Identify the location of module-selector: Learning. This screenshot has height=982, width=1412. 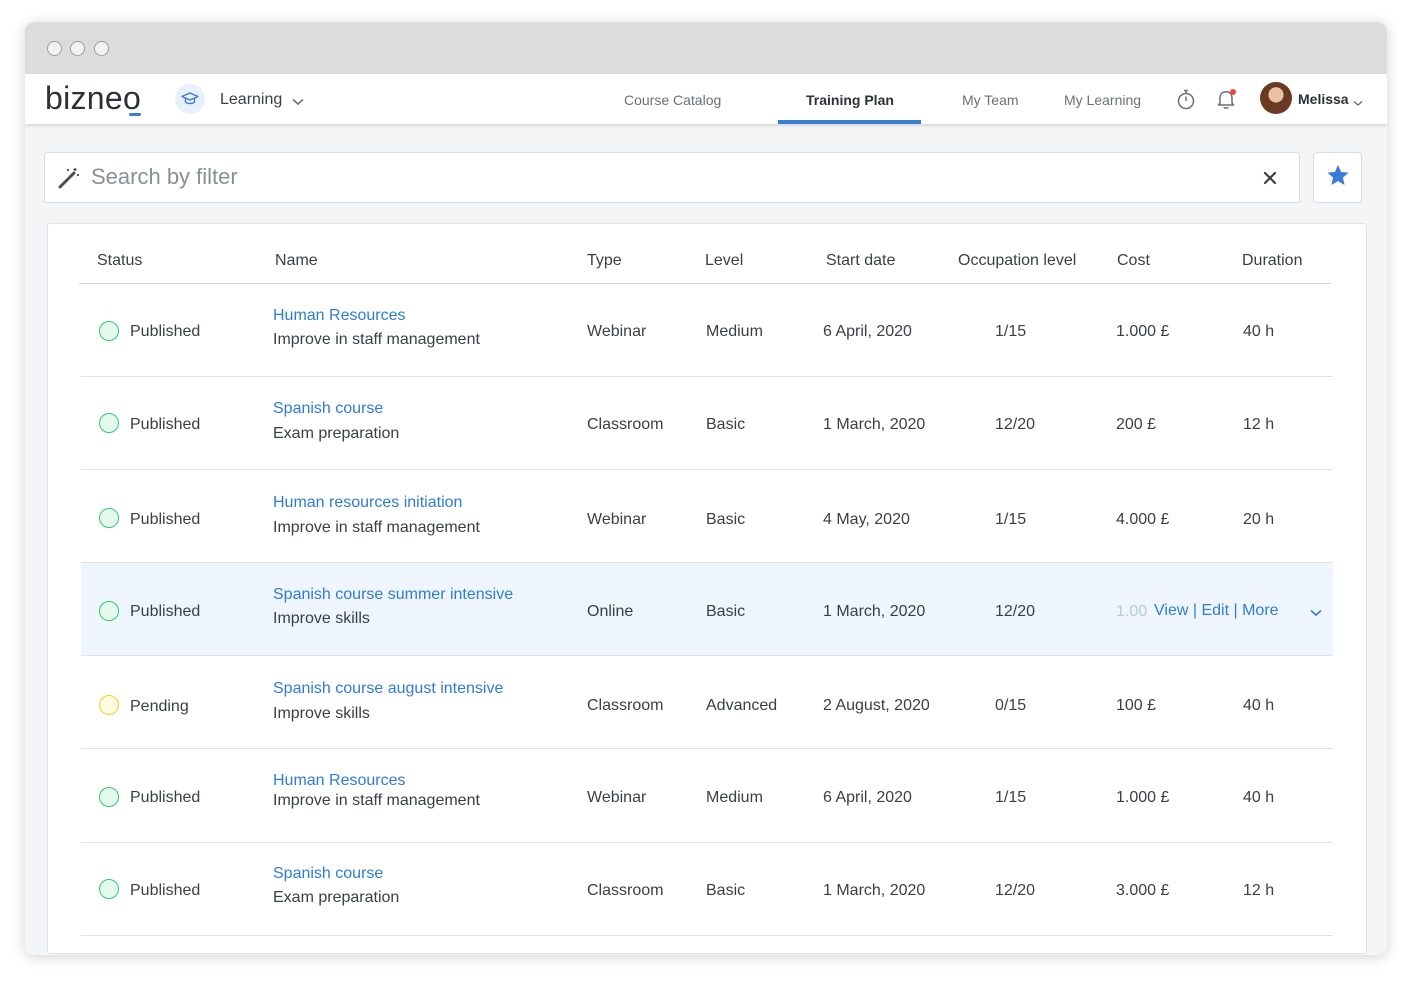
(251, 100).